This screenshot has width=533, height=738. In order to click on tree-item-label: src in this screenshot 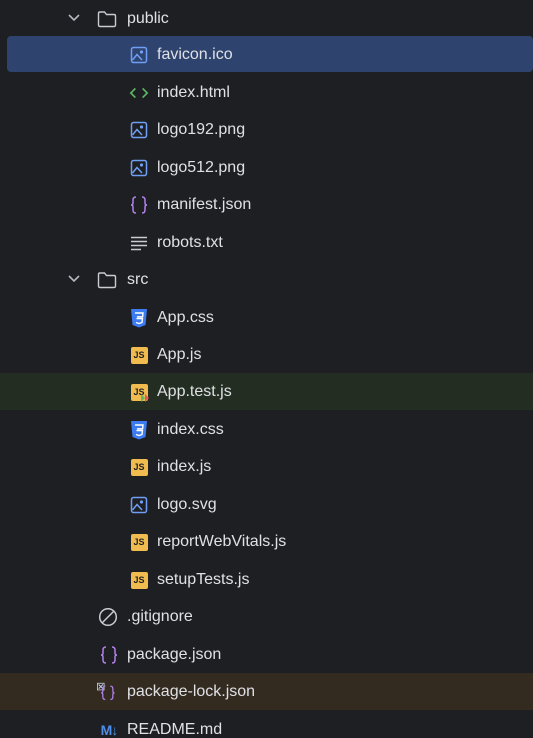, I will do `click(138, 279)`.